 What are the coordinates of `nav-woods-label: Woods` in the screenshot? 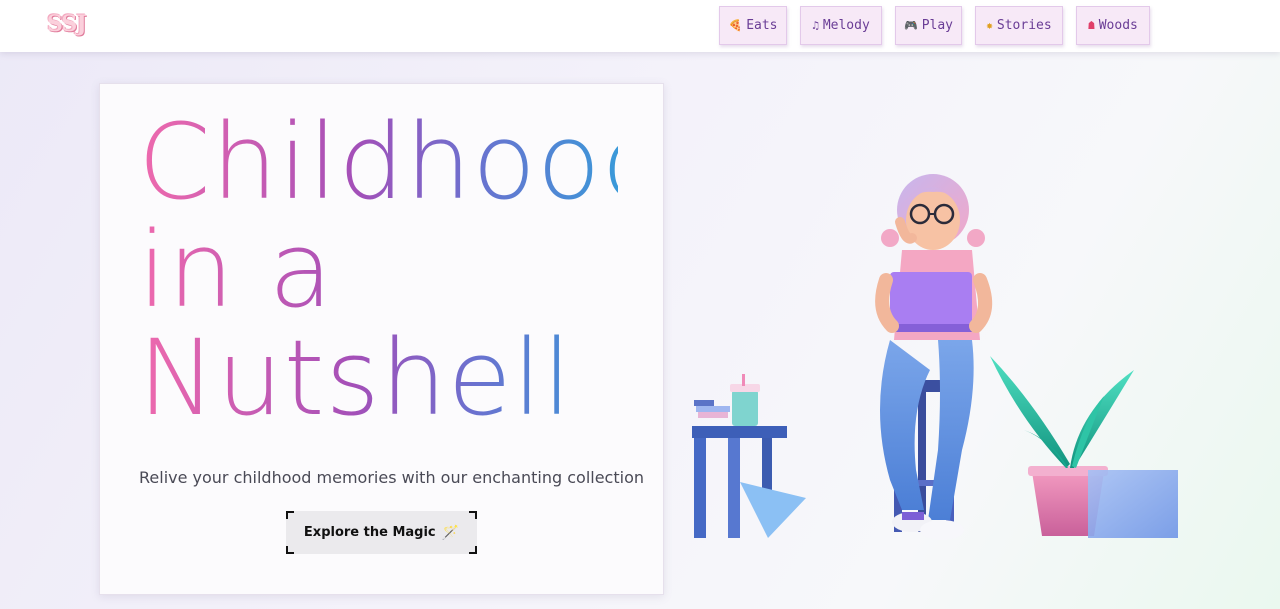 It's located at (1118, 25).